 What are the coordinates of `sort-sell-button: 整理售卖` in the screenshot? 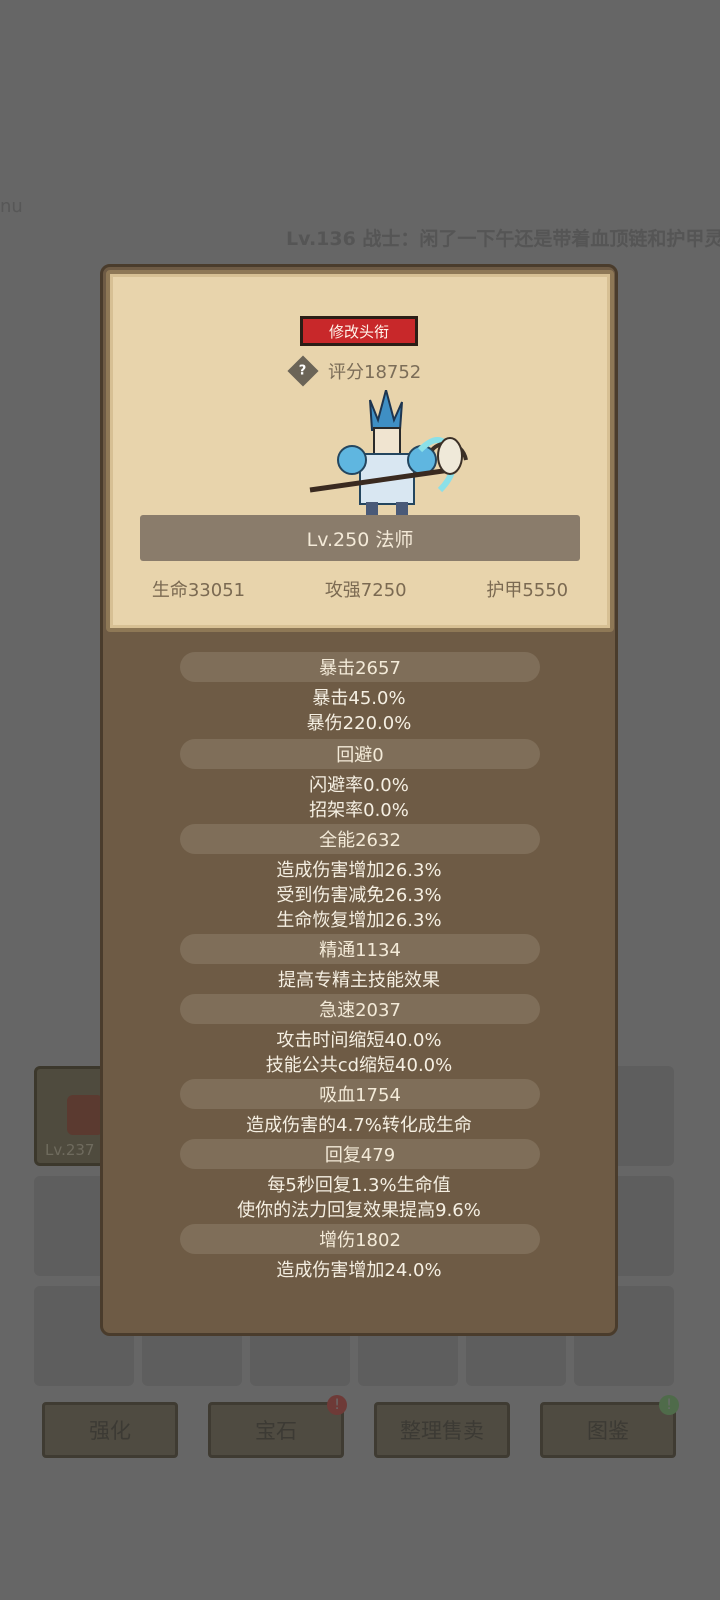 It's located at (442, 1430).